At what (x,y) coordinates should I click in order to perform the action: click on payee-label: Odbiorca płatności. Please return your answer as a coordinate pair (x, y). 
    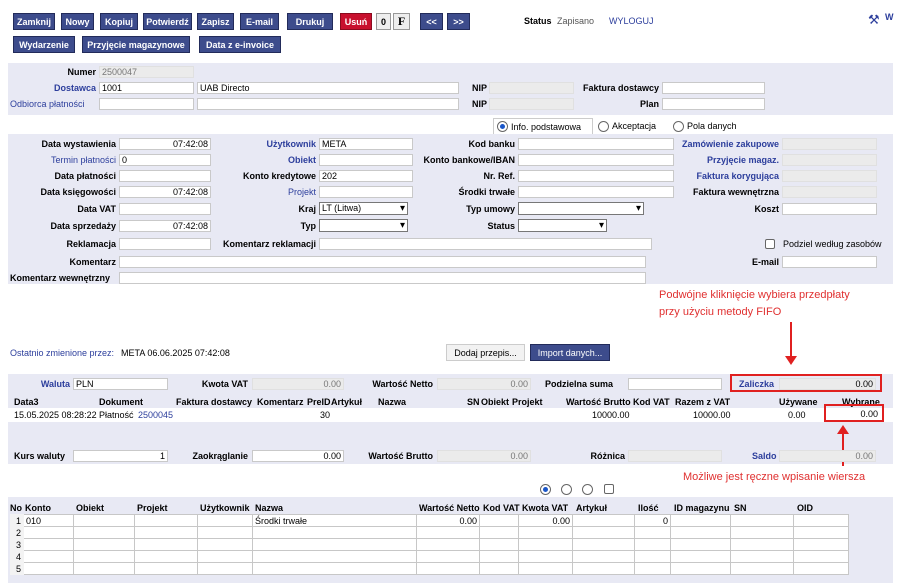
    Looking at the image, I should click on (53, 104).